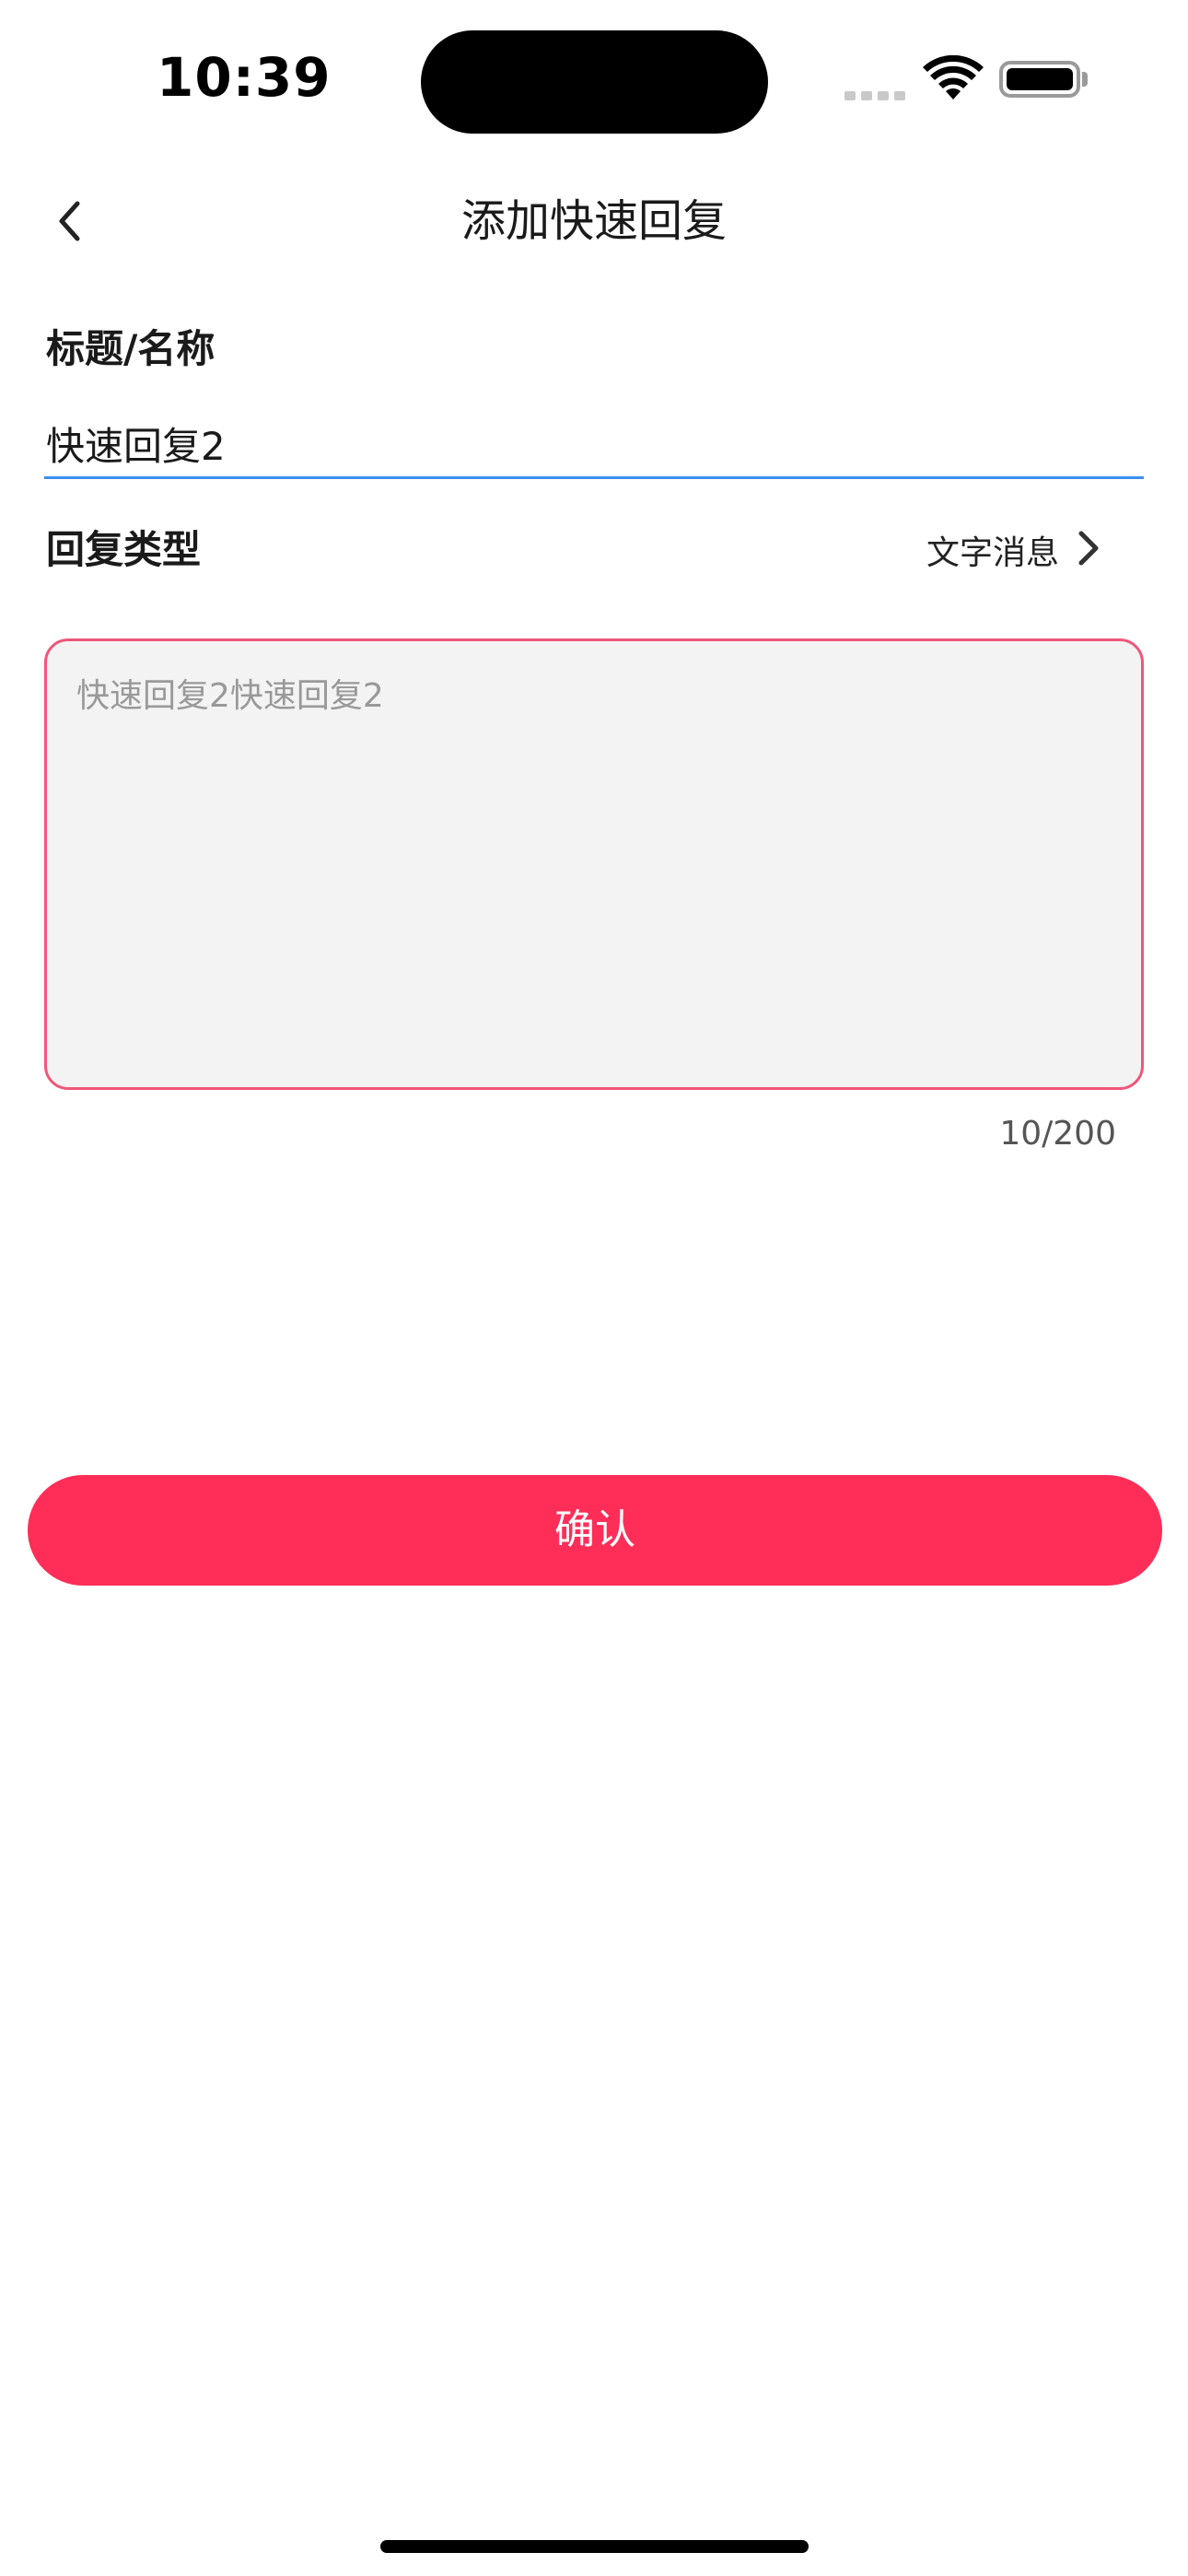  I want to click on status-time: 10:39, so click(244, 77).